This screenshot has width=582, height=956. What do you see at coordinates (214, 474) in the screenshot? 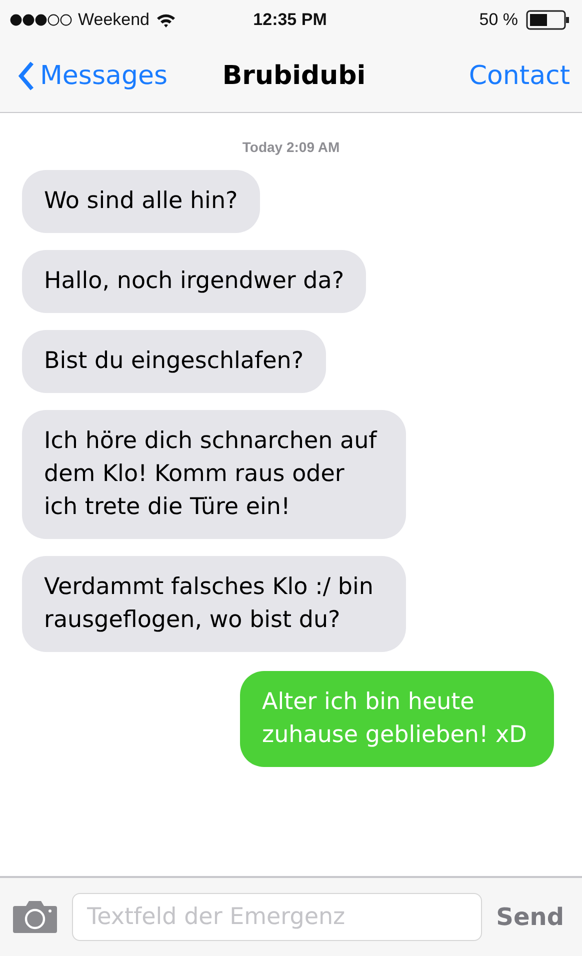
I see `message-bubble: Ich höre dich schnarchen auf dem Klo! Komm raus oder ich trete die Türe ein!` at bounding box center [214, 474].